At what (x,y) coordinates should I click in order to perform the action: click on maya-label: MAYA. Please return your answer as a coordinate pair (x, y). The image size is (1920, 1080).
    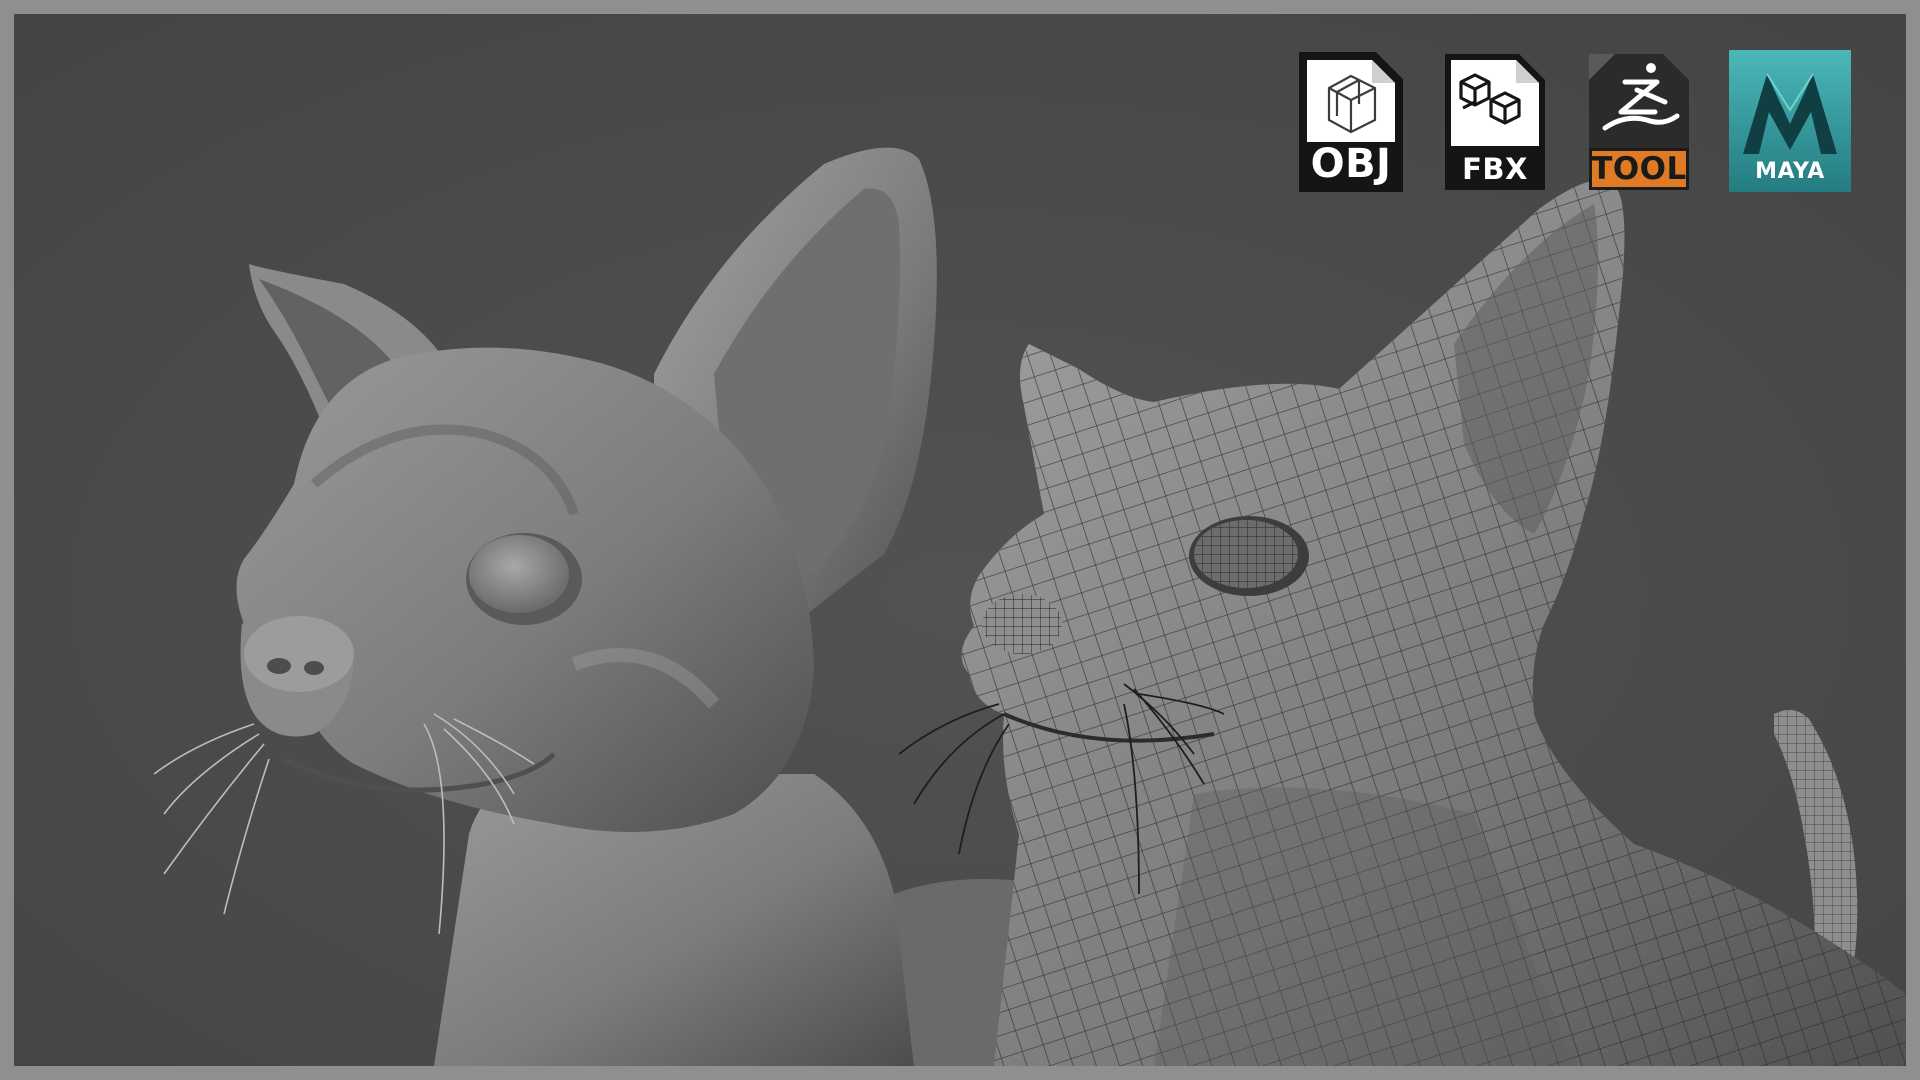
    Looking at the image, I should click on (1790, 171).